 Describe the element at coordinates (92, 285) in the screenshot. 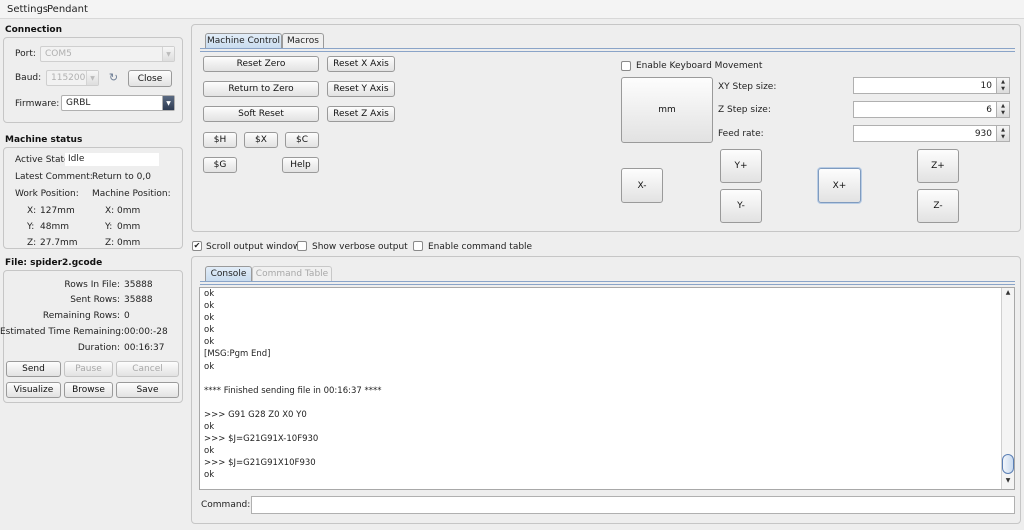

I see `rows-in-file-label: Rows In File:` at that location.